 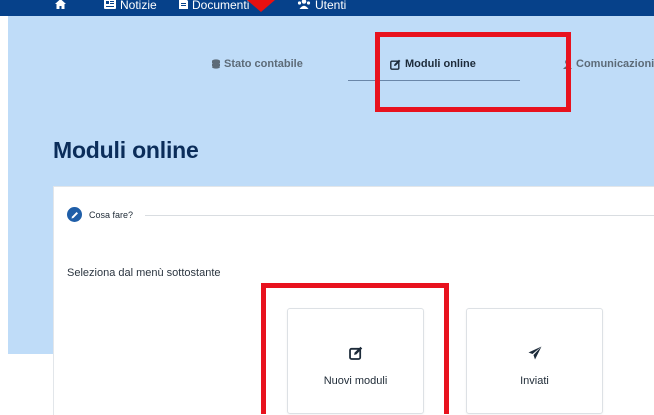 What do you see at coordinates (534, 381) in the screenshot?
I see `tile-label: Inviati` at bounding box center [534, 381].